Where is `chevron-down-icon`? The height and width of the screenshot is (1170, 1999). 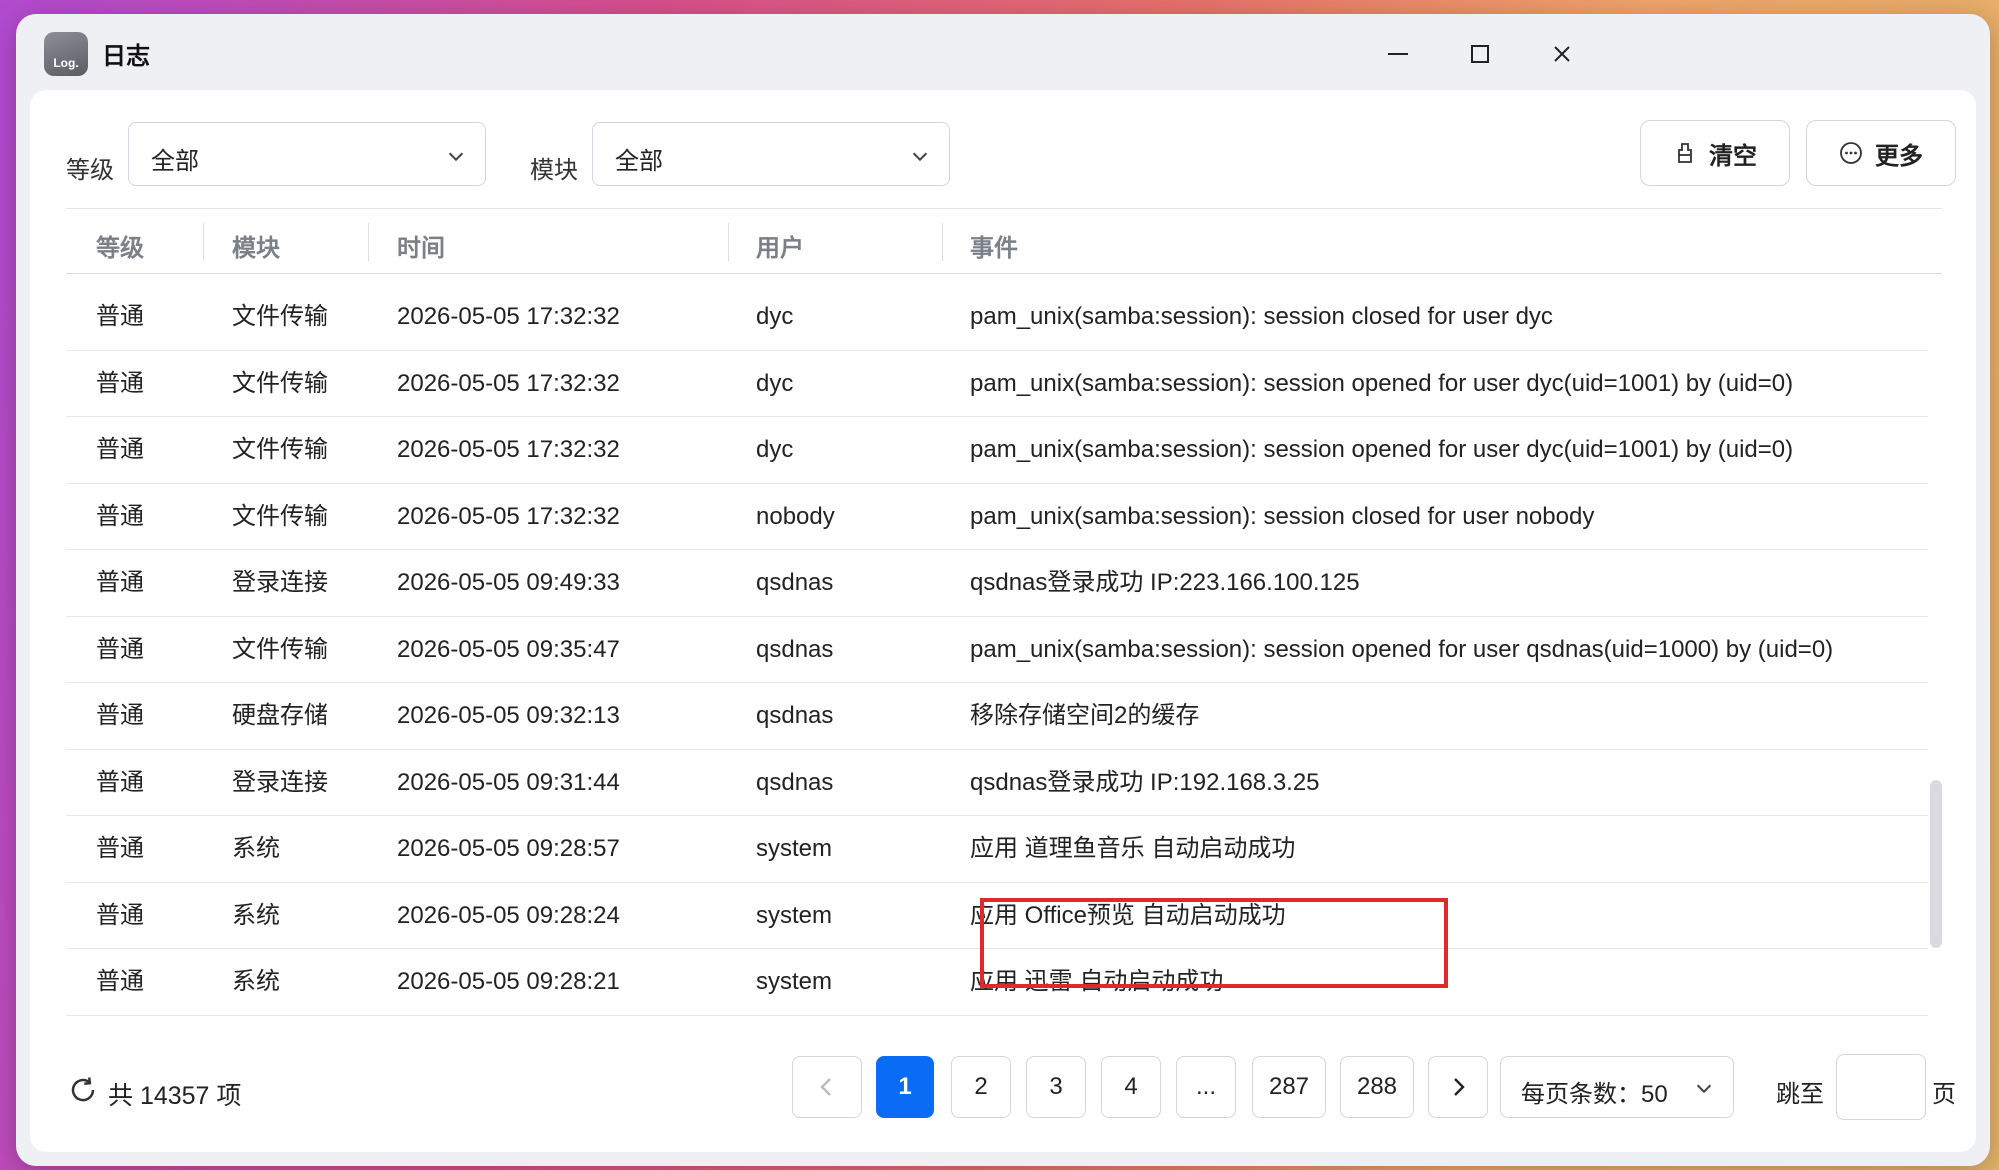 chevron-down-icon is located at coordinates (456, 157).